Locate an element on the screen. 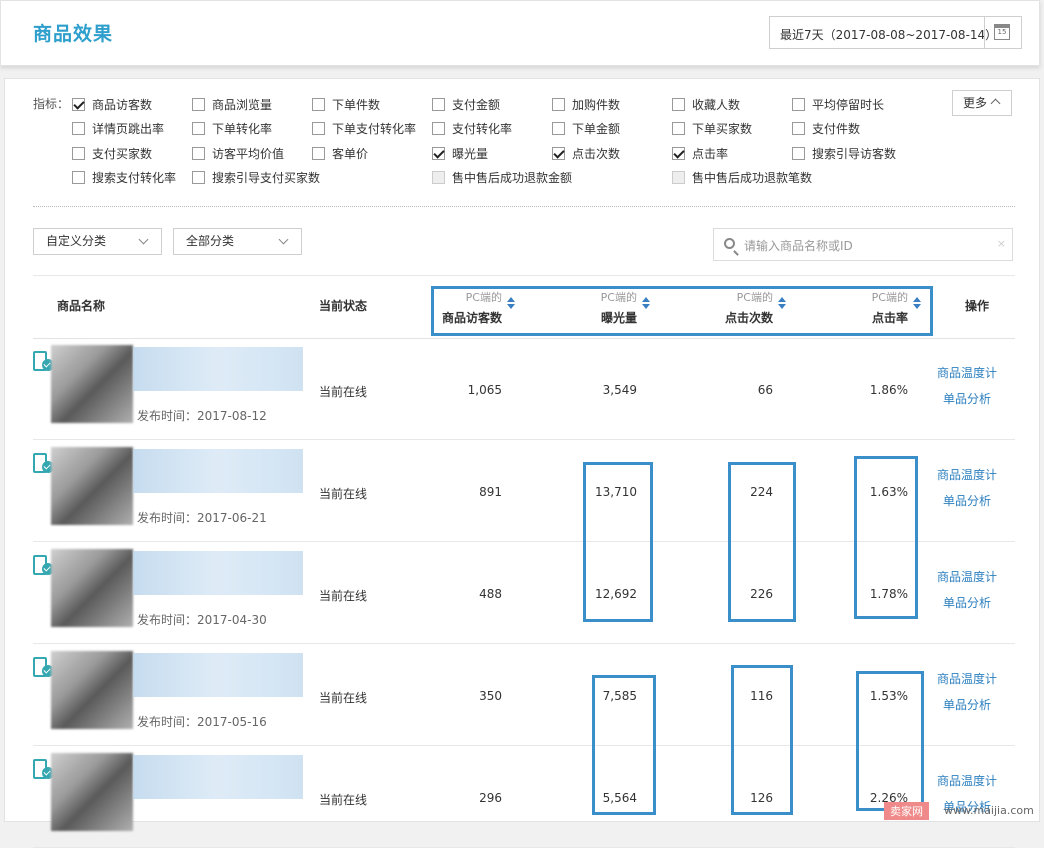 Image resolution: width=1044 pixels, height=848 pixels. date-range-picker: 最近7天（2017-08-08~2017-08-14） 15 is located at coordinates (895, 32).